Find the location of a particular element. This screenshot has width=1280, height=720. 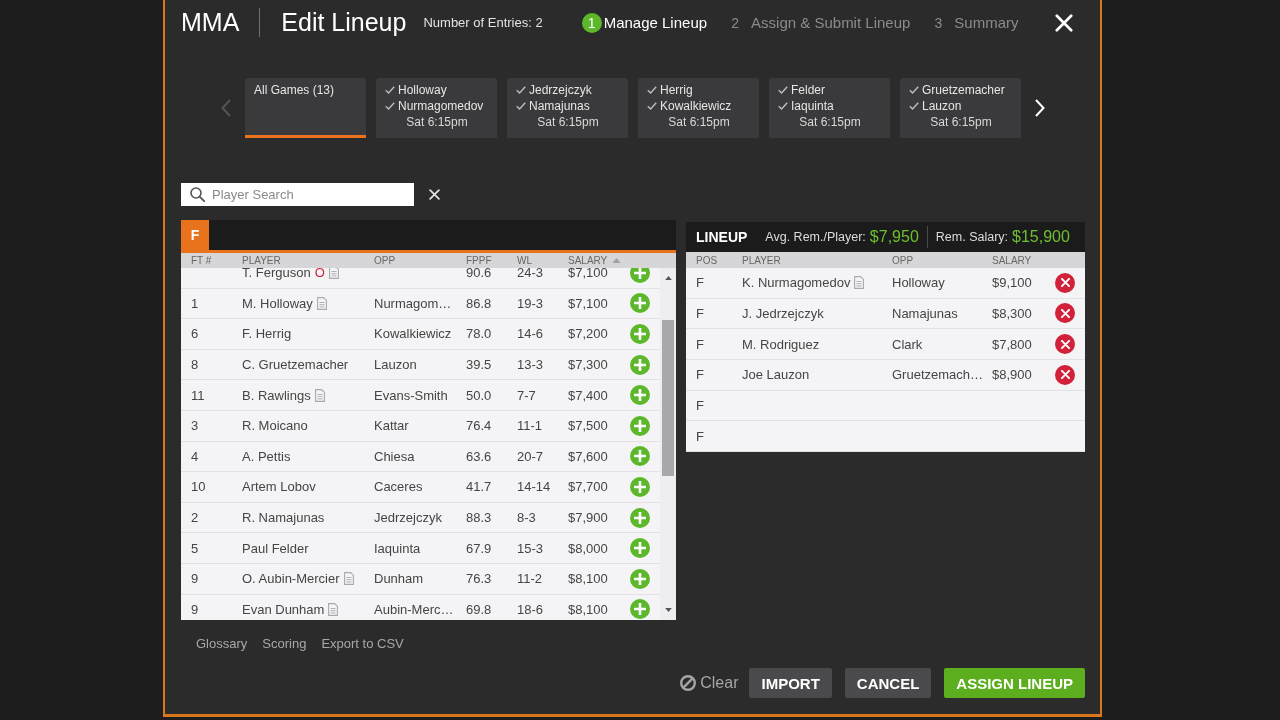

column-header: FPPF is located at coordinates (479, 260).